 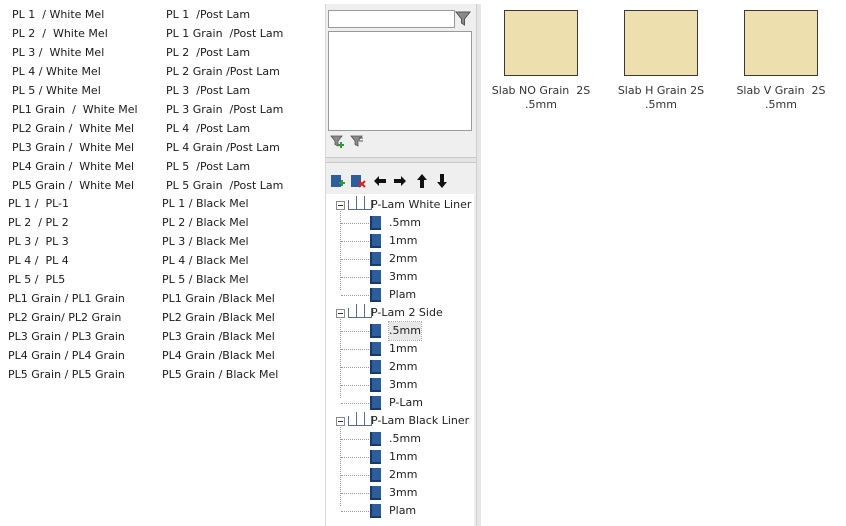 What do you see at coordinates (400, 181) in the screenshot?
I see `arrow-right-icon` at bounding box center [400, 181].